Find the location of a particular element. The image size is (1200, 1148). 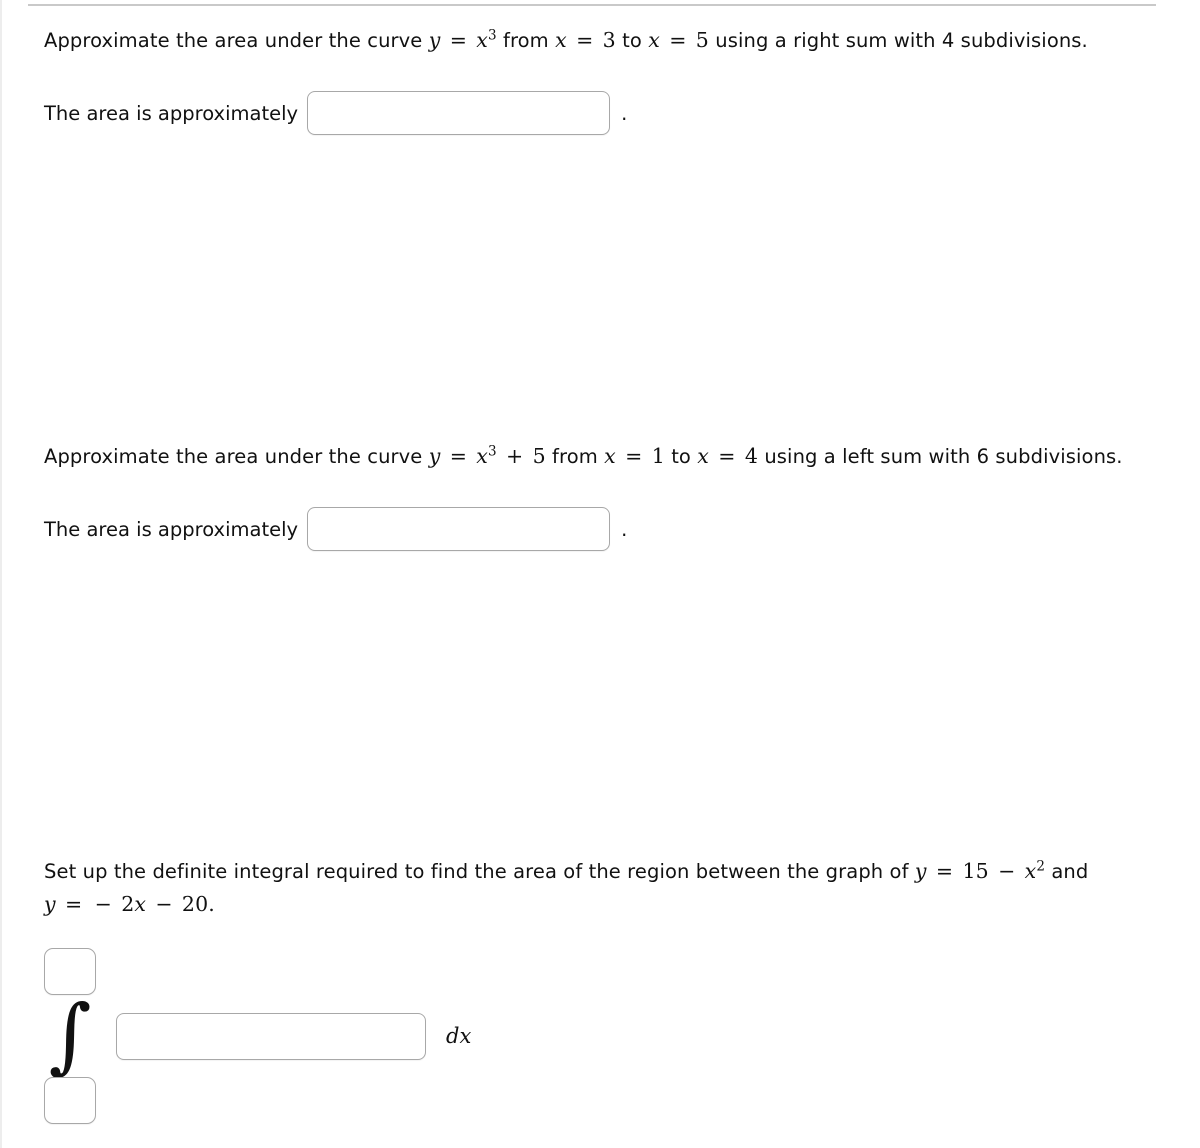

q2-function-variable: y is located at coordinates (434, 456).